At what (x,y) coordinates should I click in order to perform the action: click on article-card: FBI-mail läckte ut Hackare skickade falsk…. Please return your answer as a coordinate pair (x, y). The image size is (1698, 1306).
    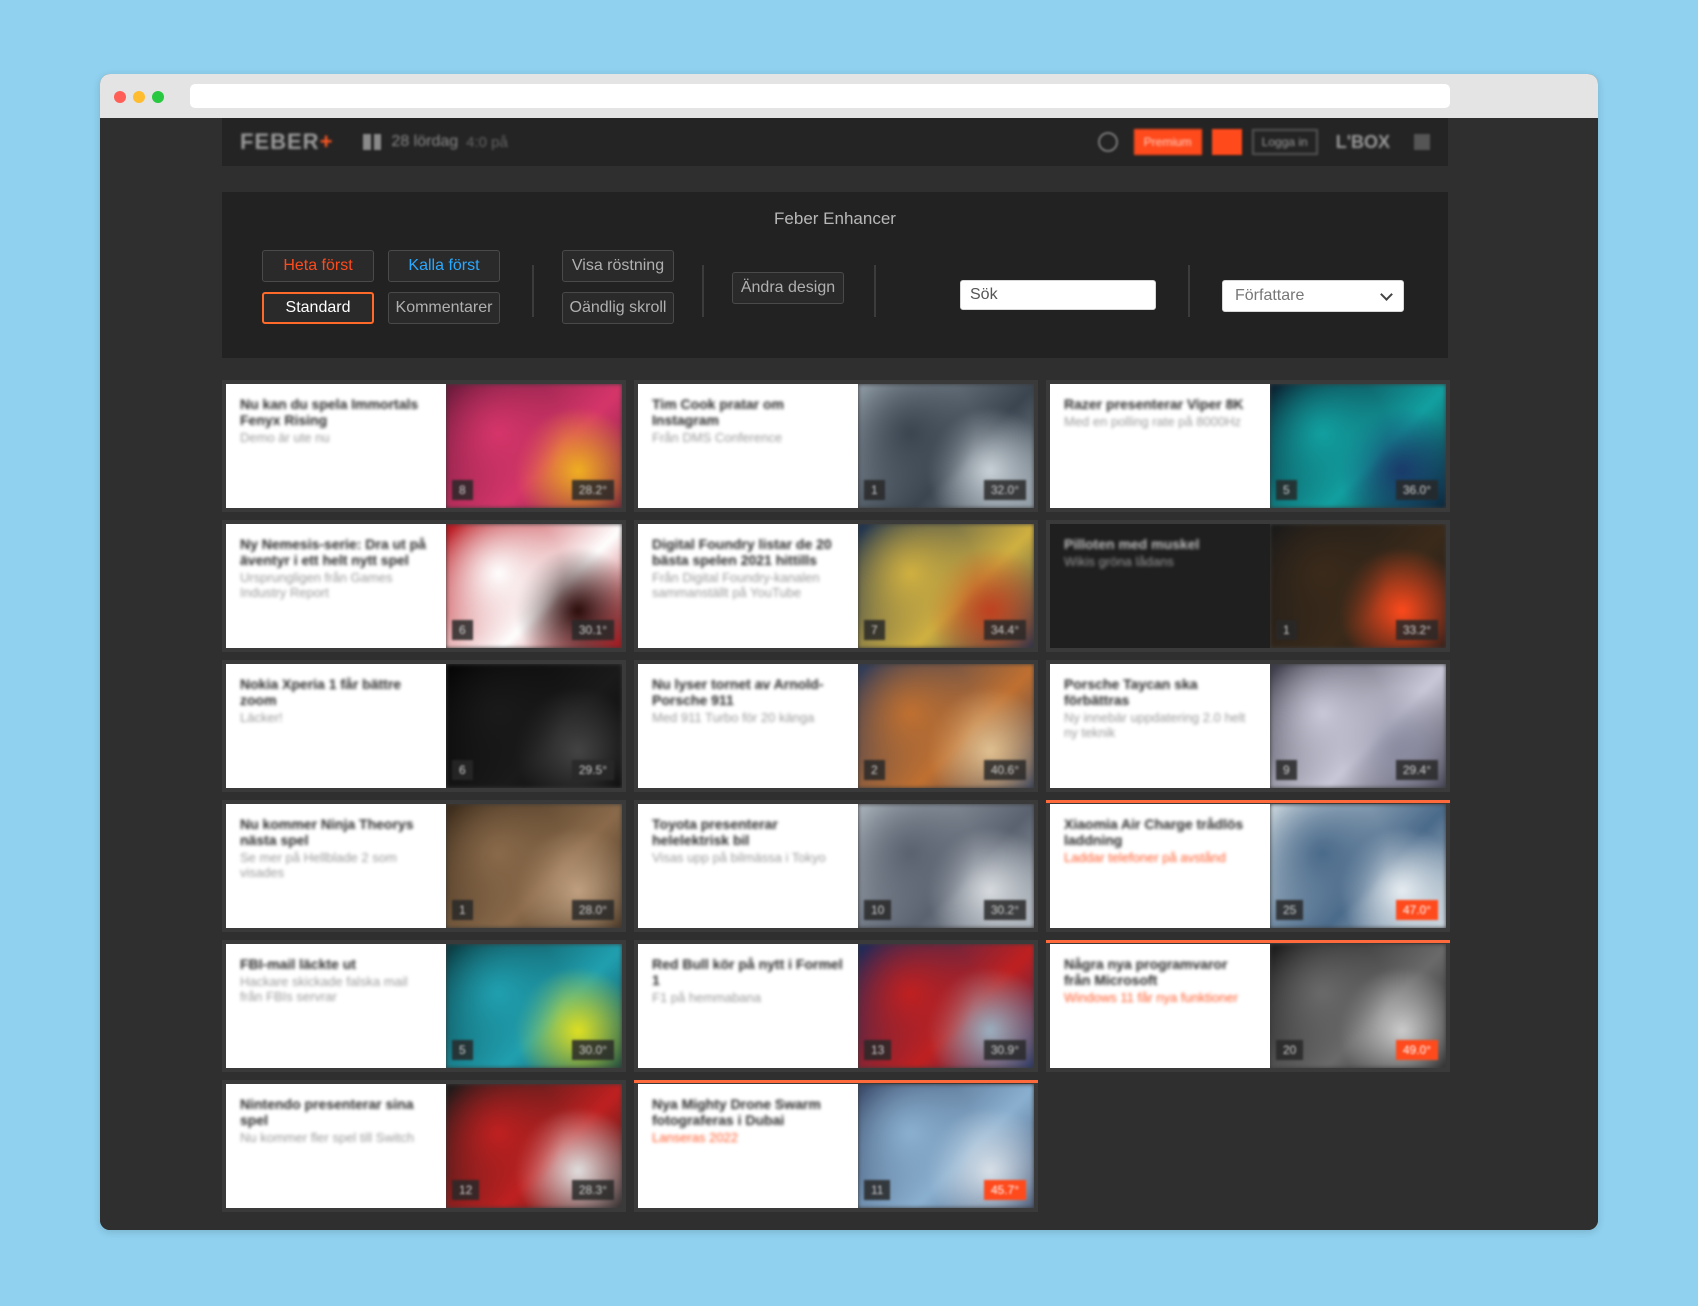
    Looking at the image, I should click on (424, 1006).